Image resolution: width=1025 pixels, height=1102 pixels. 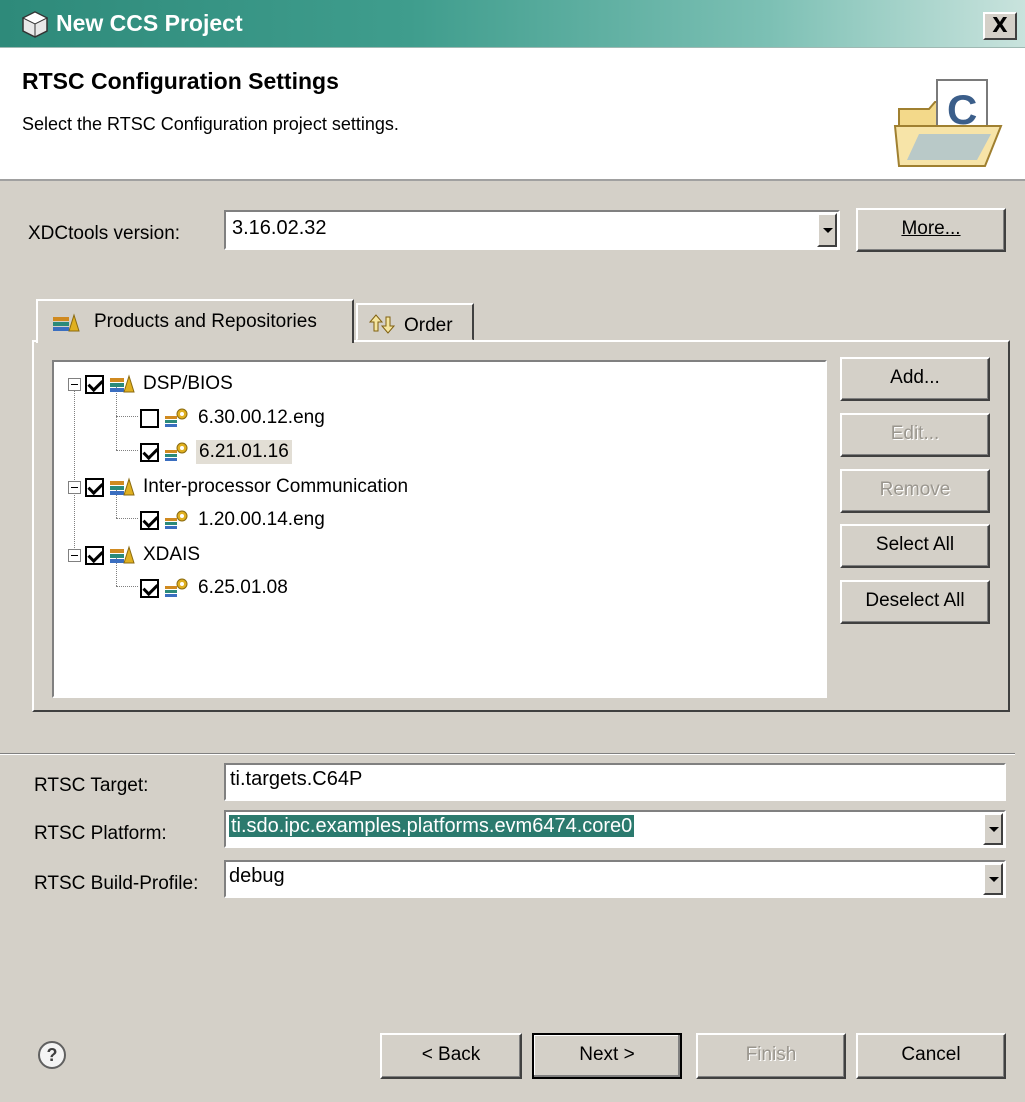 I want to click on app-icon, so click(x=35, y=24).